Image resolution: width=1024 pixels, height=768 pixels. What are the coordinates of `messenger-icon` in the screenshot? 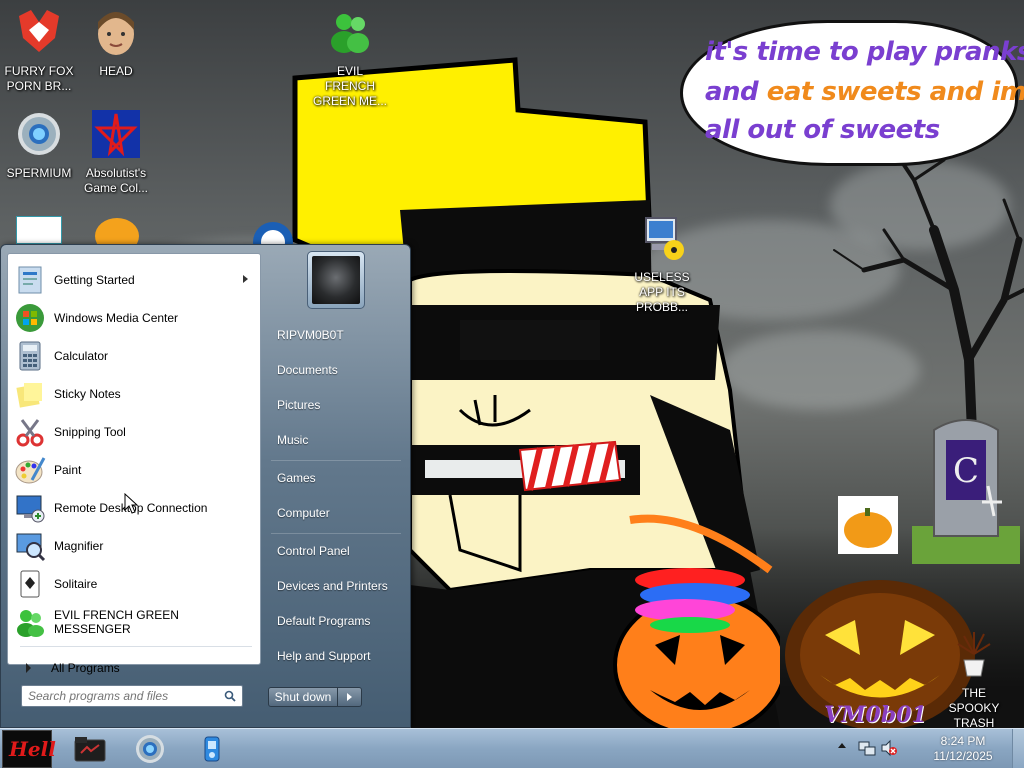 It's located at (30, 623).